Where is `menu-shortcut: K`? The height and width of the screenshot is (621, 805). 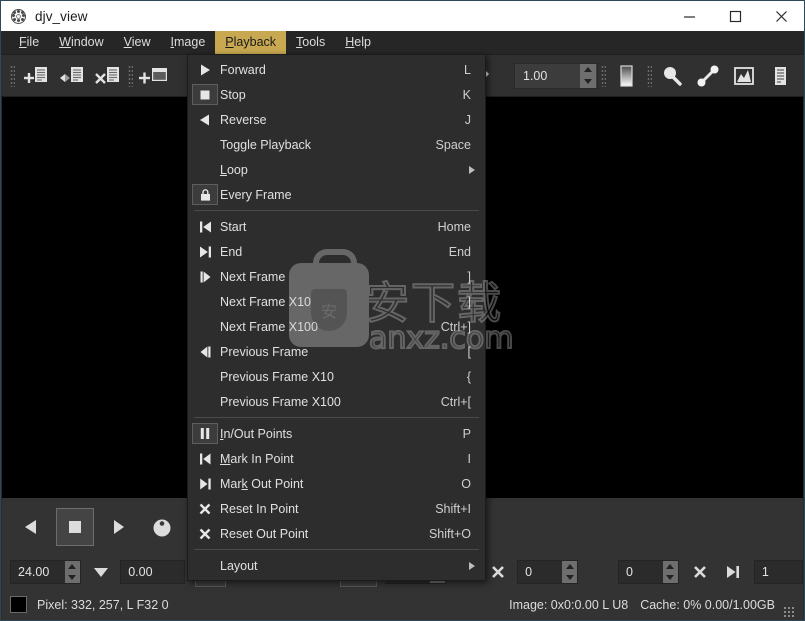
menu-shortcut: K is located at coordinates (466, 94).